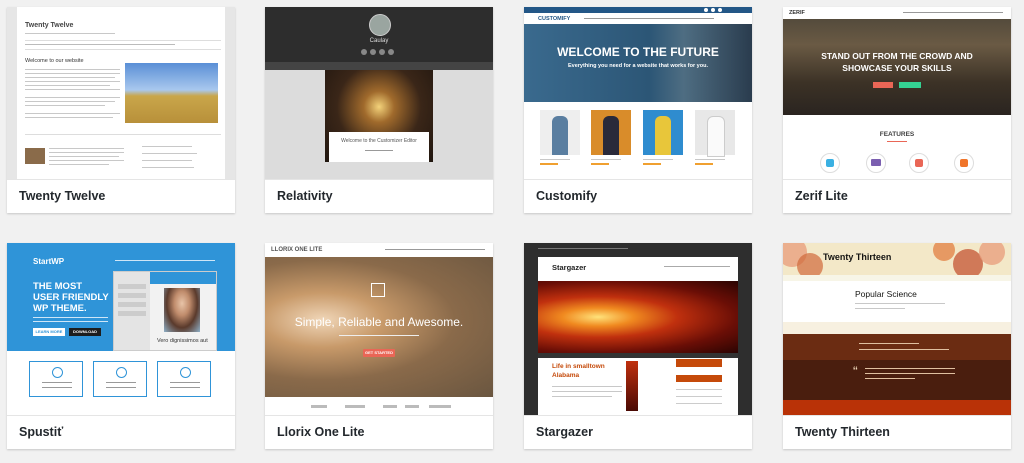  What do you see at coordinates (121, 93) in the screenshot?
I see `theme-screenshot: Twenty Twelve Welcome to our website` at bounding box center [121, 93].